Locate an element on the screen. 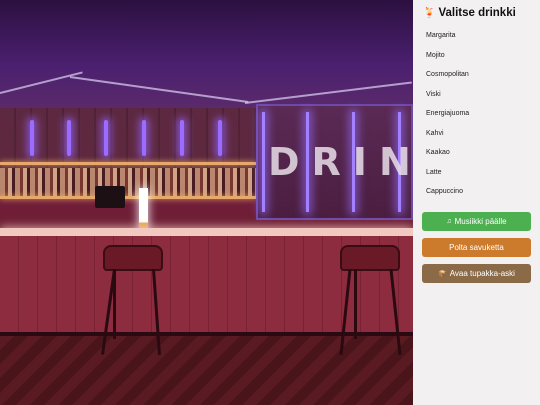  drink-item-viski: Viski is located at coordinates (476, 95).